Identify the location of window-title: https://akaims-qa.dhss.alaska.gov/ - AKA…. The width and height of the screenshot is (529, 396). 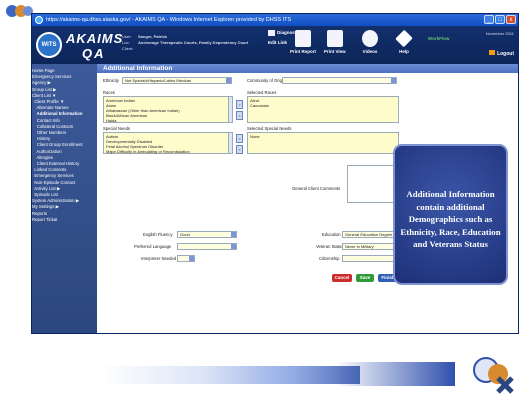
(169, 20).